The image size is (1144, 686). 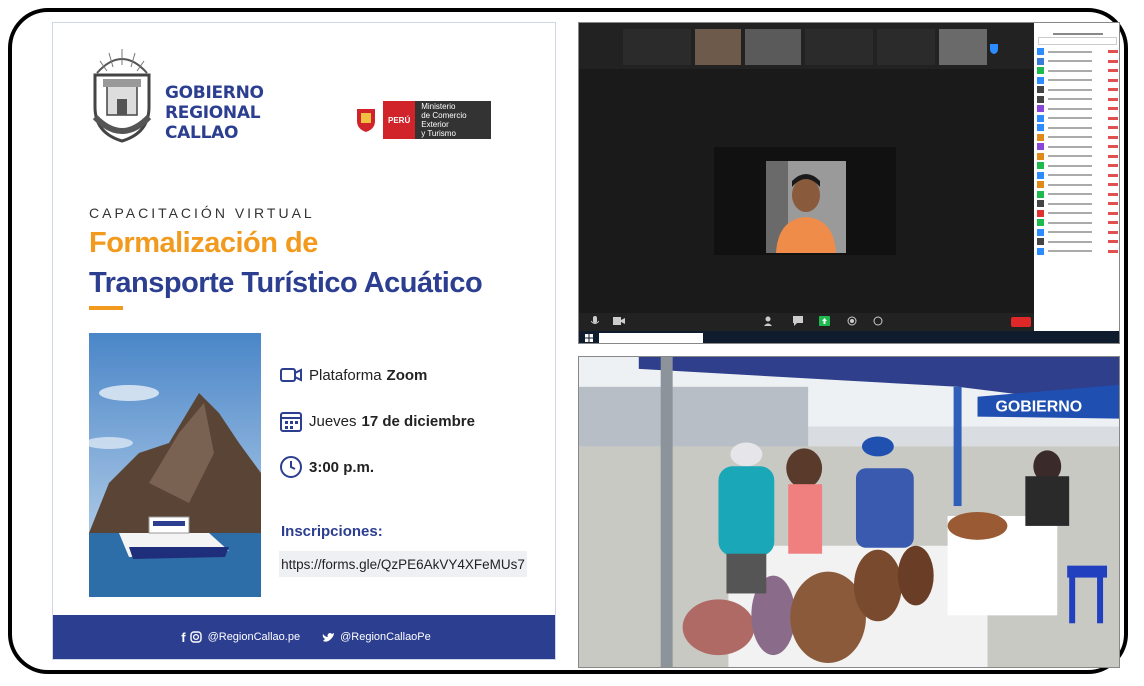 I want to click on clock-icon, so click(x=291, y=467).